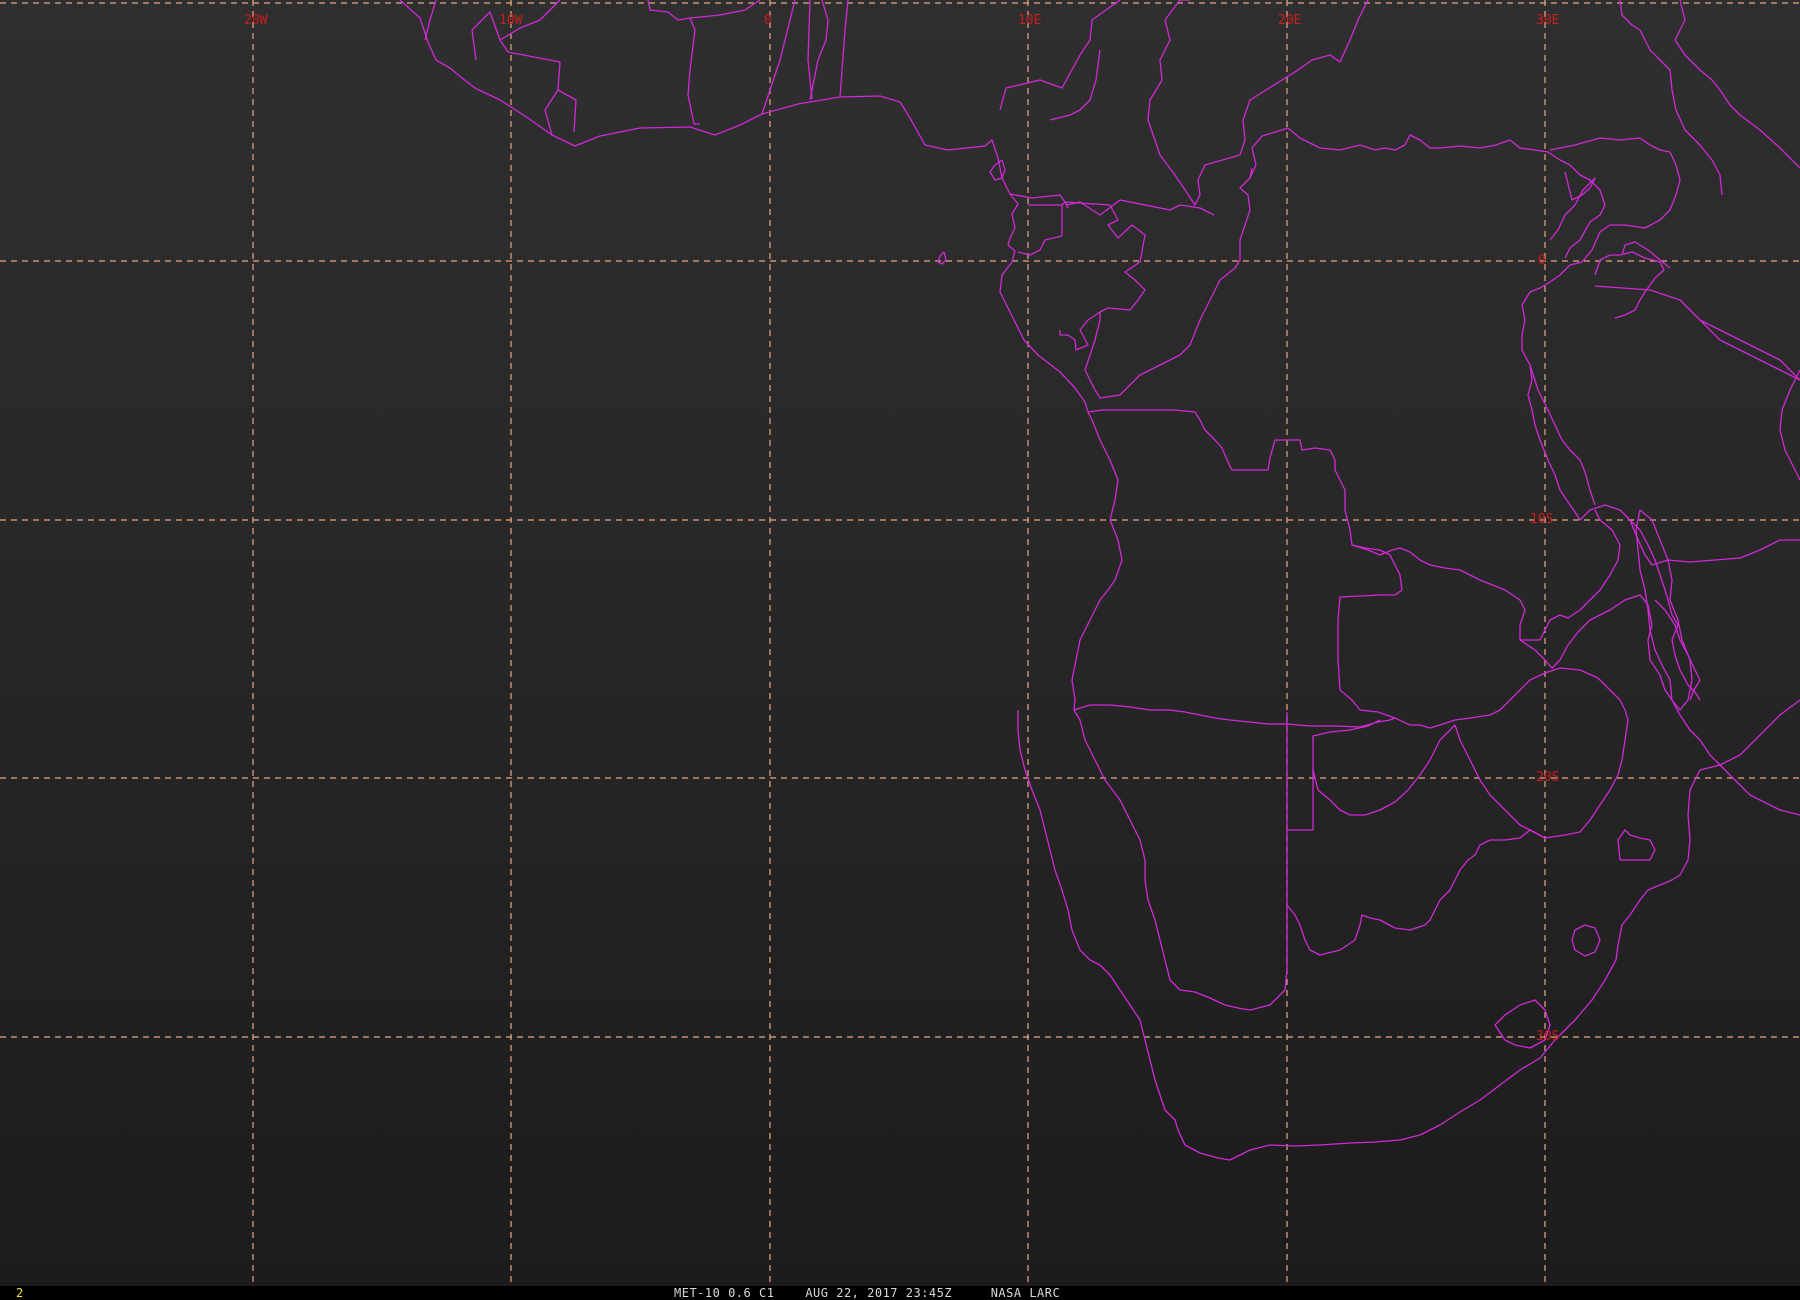 The width and height of the screenshot is (1800, 1300). Describe the element at coordinates (901, 20) in the screenshot. I see `longitude-labels: 20W 10W 0 10E 20E 30E` at that location.